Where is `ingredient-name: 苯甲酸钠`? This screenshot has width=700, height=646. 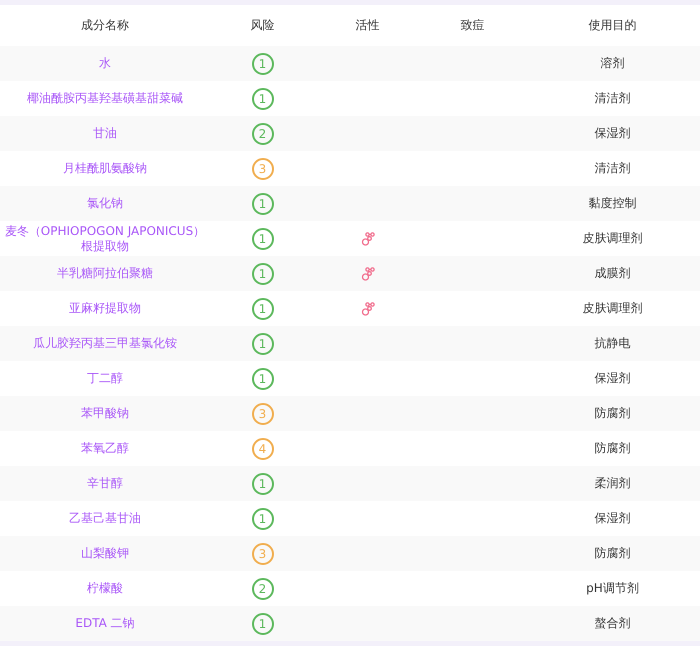
ingredient-name: 苯甲酸钠 is located at coordinates (105, 413).